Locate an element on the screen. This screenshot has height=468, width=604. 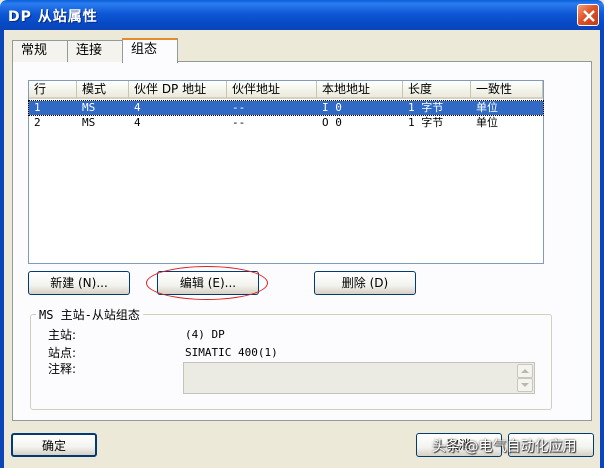
comment-field is located at coordinates (359, 378).